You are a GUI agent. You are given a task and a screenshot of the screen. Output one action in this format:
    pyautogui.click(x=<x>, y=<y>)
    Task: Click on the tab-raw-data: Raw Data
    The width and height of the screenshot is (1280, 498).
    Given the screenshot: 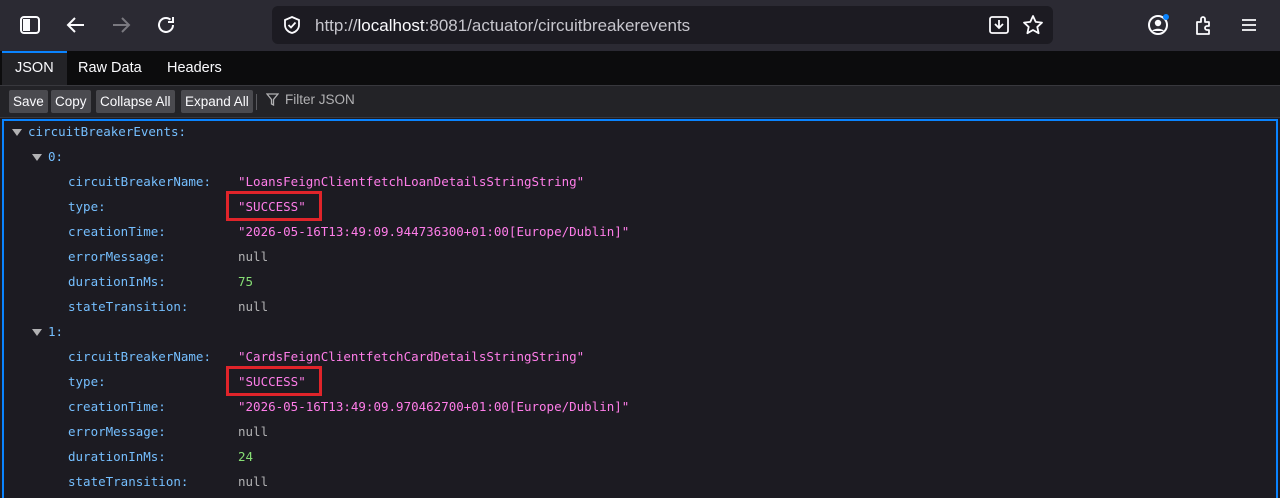 What is the action you would take?
    pyautogui.click(x=110, y=68)
    